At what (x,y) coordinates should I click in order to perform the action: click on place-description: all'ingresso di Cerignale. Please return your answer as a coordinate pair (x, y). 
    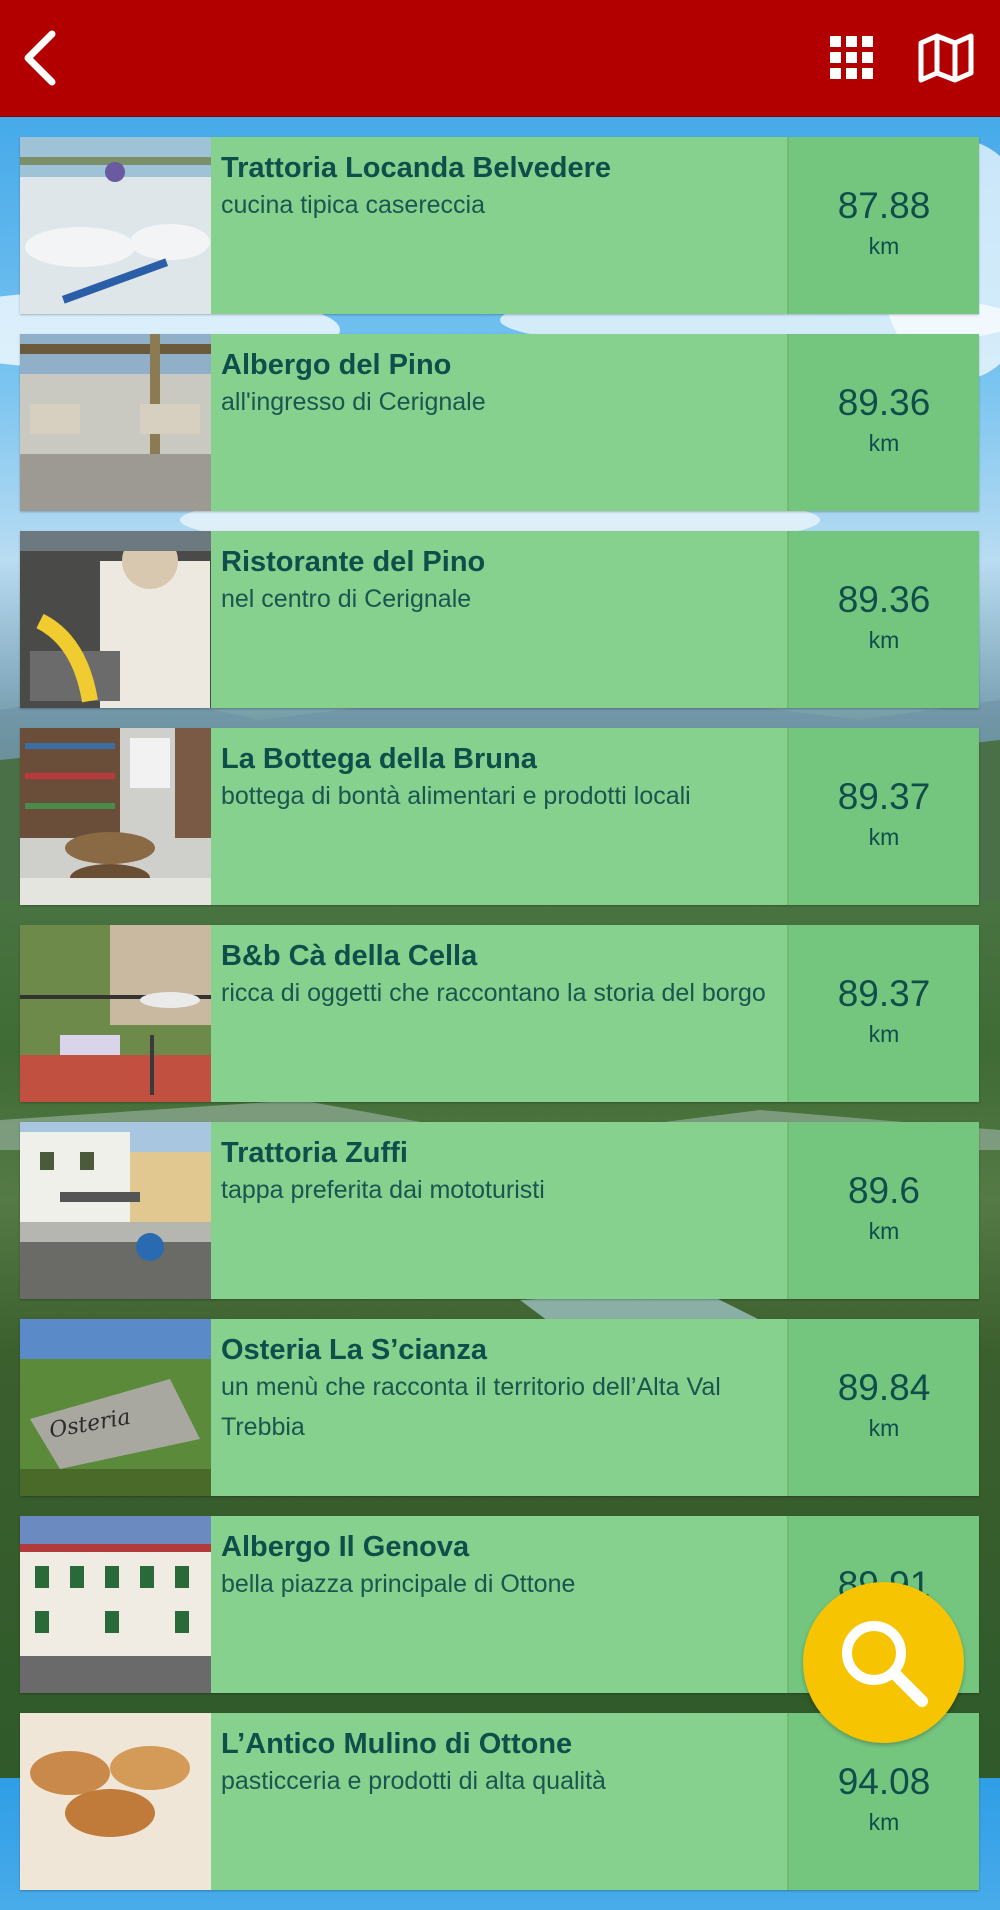
    Looking at the image, I should click on (353, 402).